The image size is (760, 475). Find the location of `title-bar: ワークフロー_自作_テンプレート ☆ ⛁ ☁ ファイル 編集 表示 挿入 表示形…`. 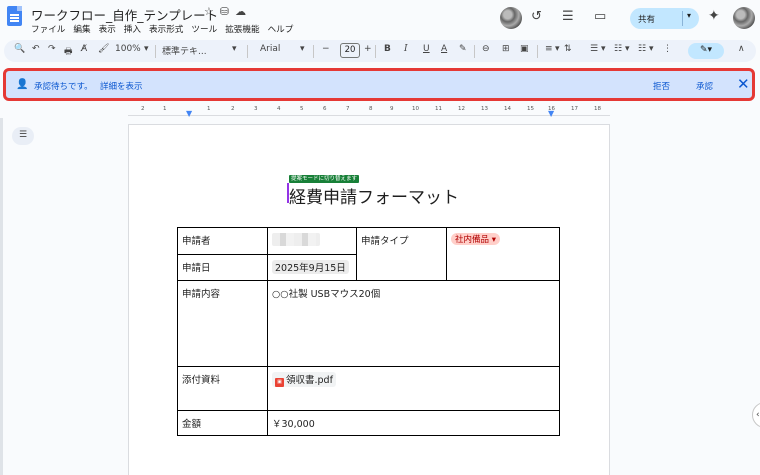

title-bar: ワークフロー_自作_テンプレート ☆ ⛁ ☁ ファイル 編集 表示 挿入 表示形… is located at coordinates (380, 19).